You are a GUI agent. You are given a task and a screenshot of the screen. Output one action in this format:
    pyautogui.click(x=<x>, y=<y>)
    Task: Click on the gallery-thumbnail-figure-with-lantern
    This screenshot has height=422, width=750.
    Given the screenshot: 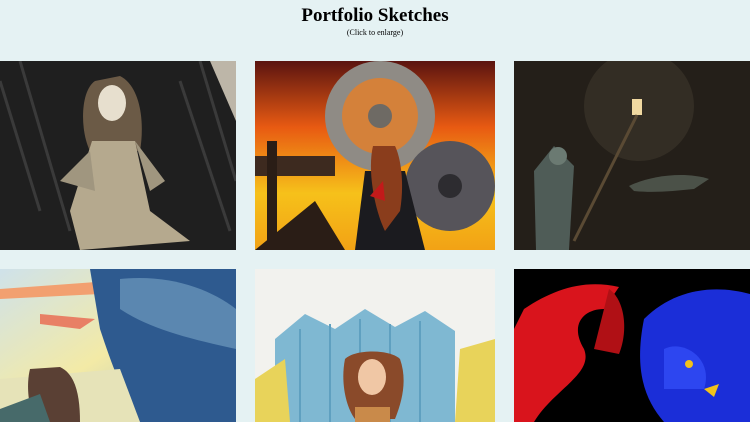 What is the action you would take?
    pyautogui.click(x=632, y=155)
    